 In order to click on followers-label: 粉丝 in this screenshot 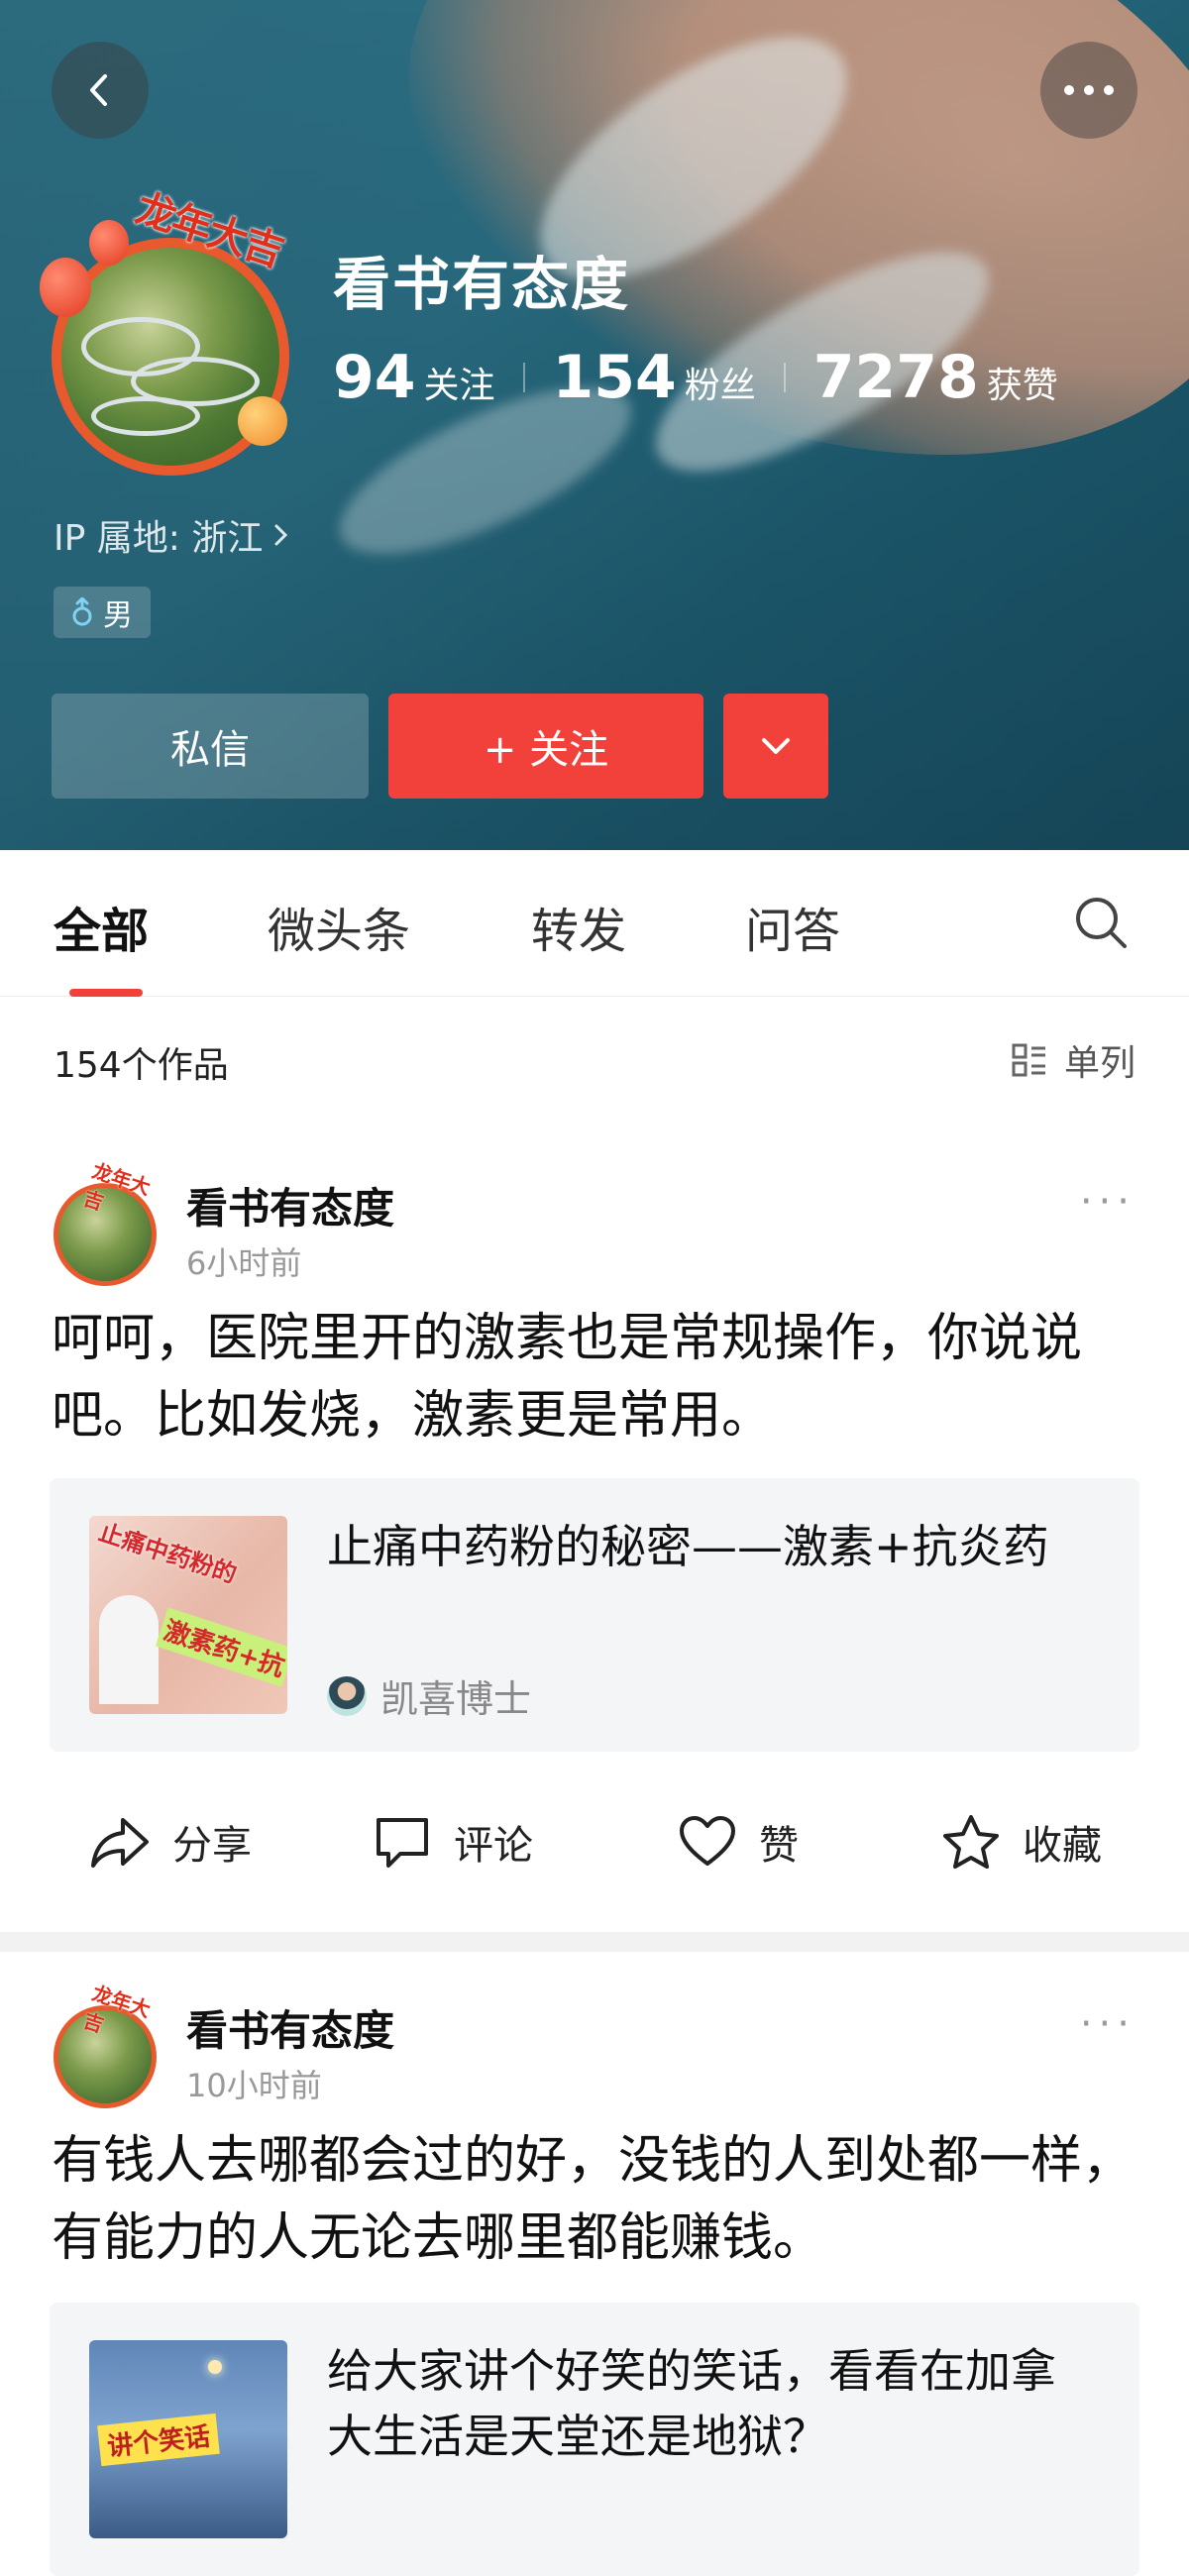, I will do `click(721, 382)`.